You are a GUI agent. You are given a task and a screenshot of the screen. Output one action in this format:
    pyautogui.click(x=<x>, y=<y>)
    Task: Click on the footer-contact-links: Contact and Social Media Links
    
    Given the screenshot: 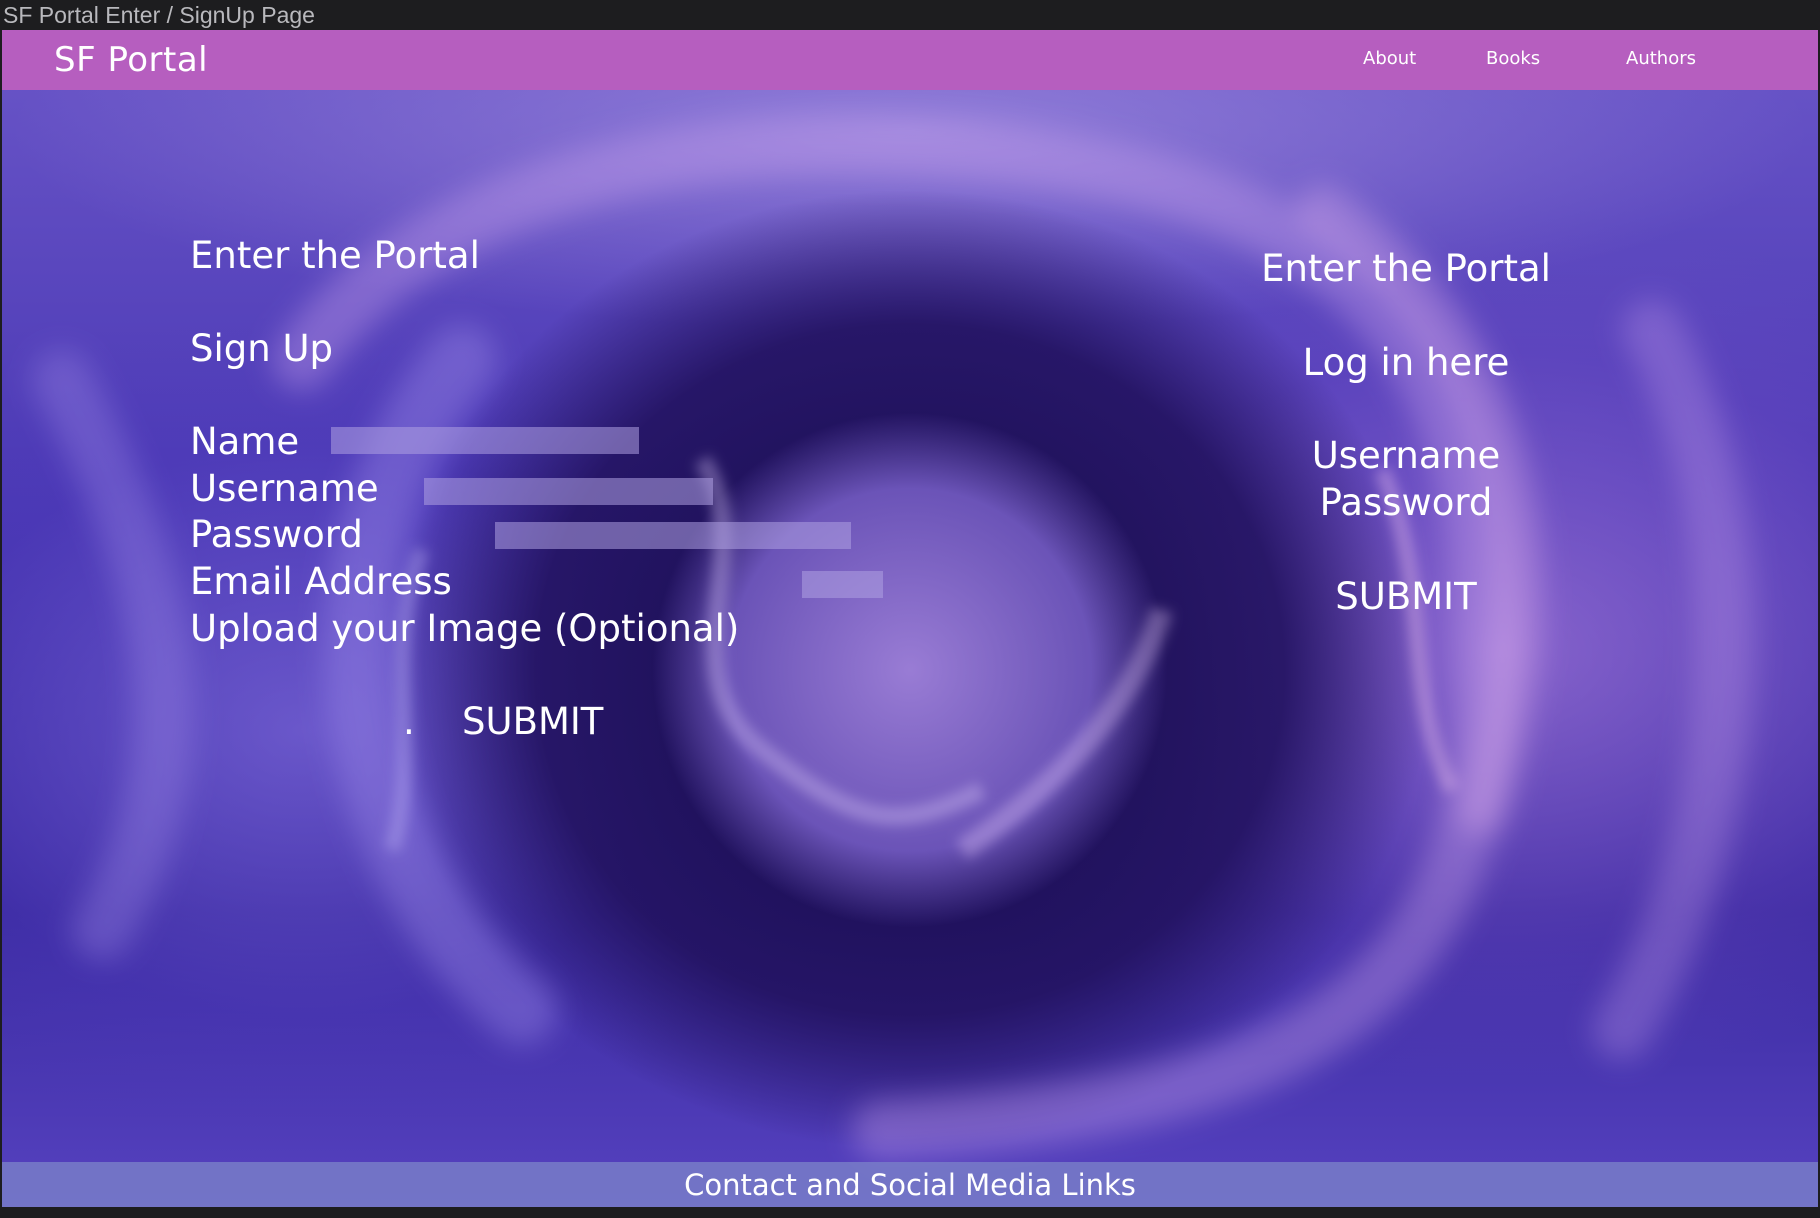 What is the action you would take?
    pyautogui.click(x=910, y=1185)
    